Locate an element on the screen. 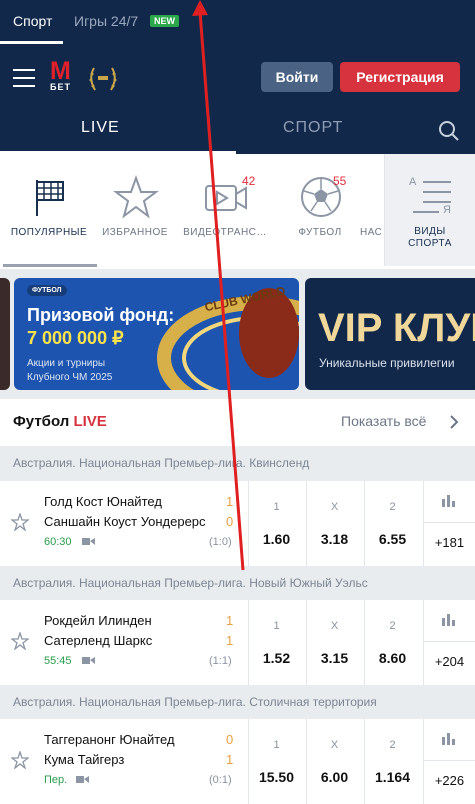 The image size is (475, 804). tab-sport: Спорт is located at coordinates (32, 21).